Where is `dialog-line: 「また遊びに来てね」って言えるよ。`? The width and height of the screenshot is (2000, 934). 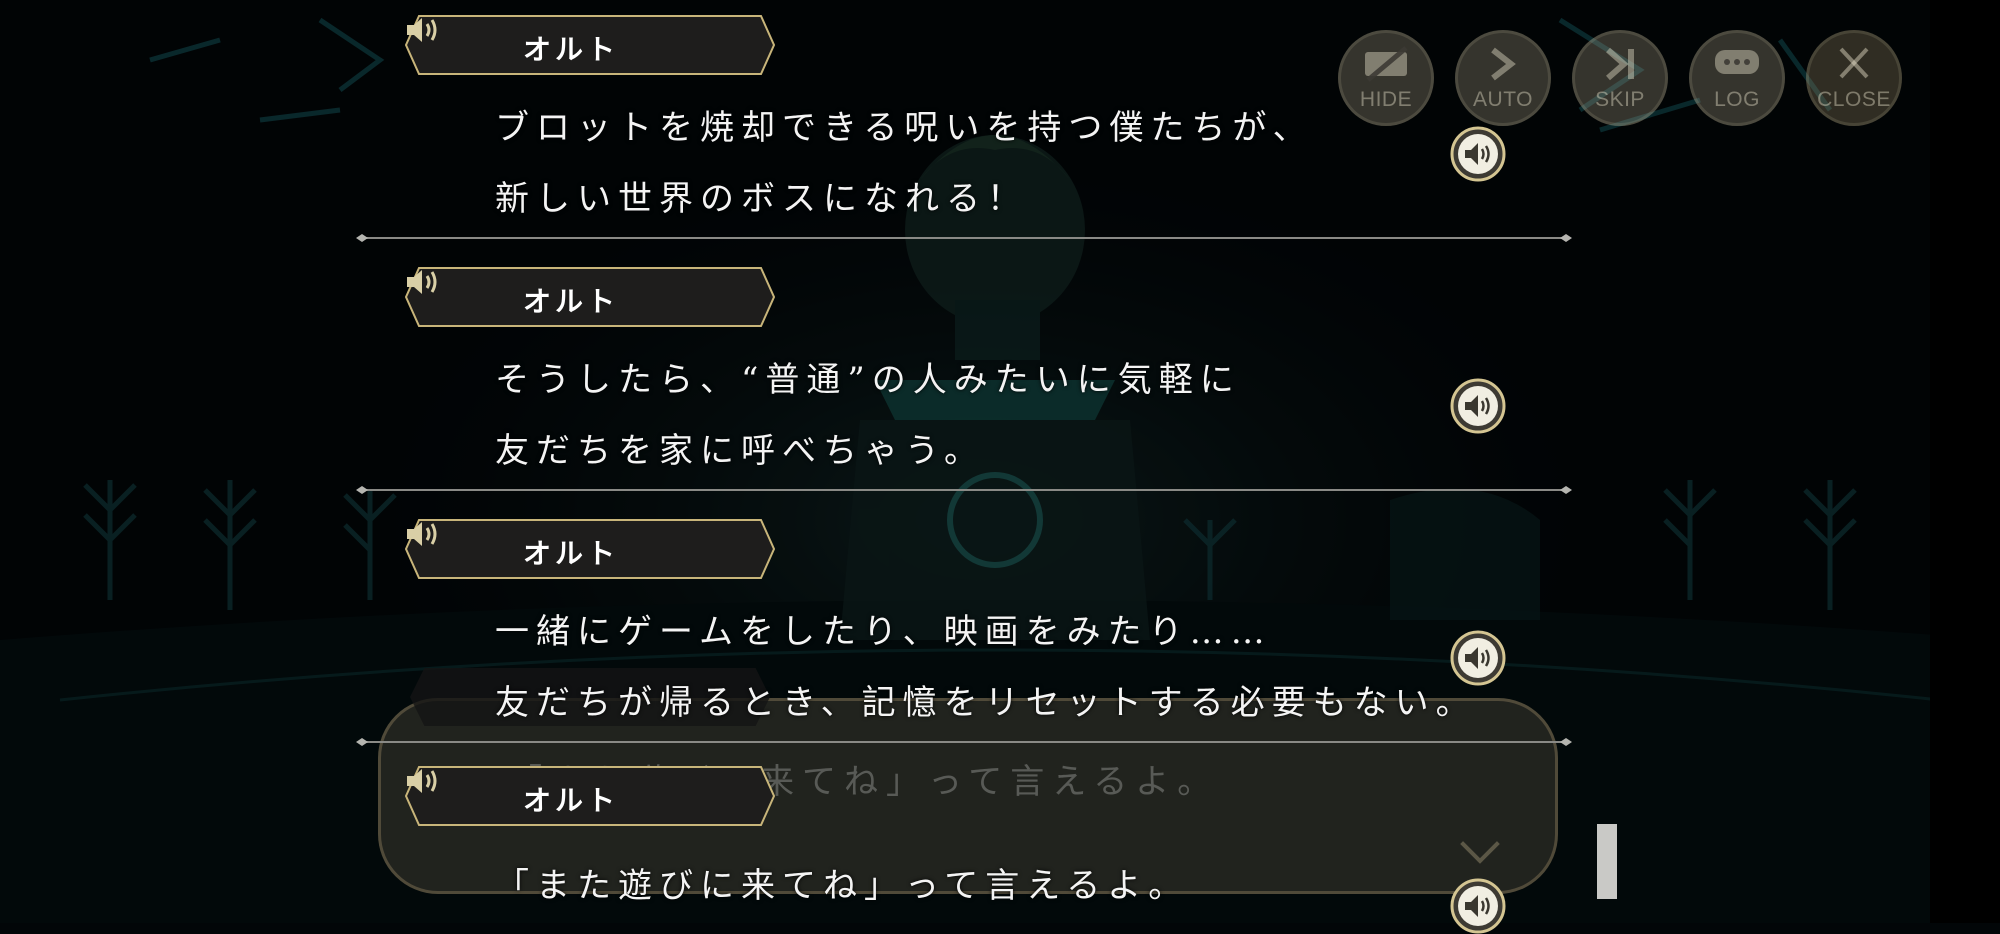 dialog-line: 「また遊びに来てね」って言えるよ。 is located at coordinates (842, 886).